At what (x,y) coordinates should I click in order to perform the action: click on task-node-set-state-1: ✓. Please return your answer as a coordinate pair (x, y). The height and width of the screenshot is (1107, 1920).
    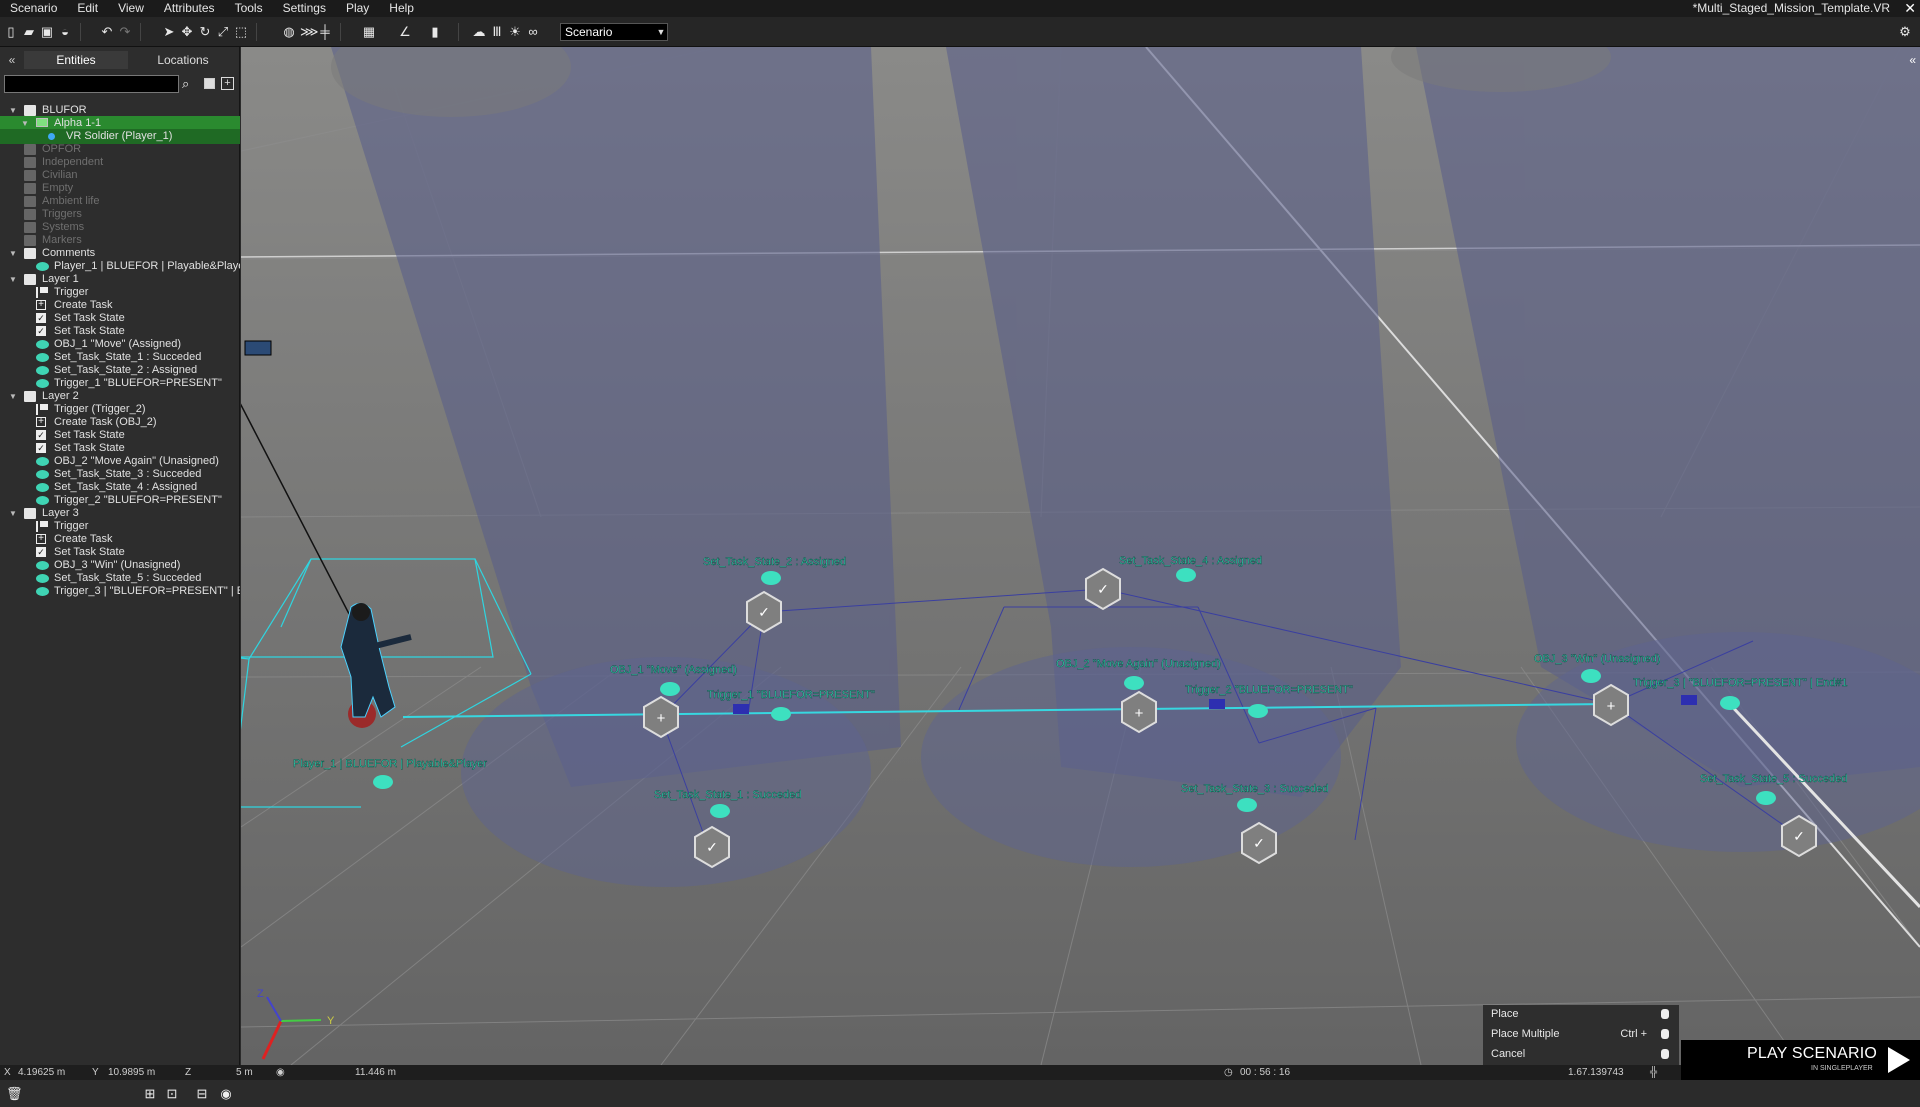
    Looking at the image, I should click on (712, 847).